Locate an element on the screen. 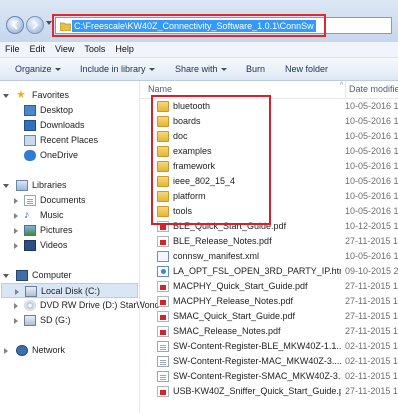 Image resolution: width=398 pixels, height=413 pixels. file-row: BLE_Quick_Start_Guide.pdf 10-12-2015 15 is located at coordinates (269, 226).